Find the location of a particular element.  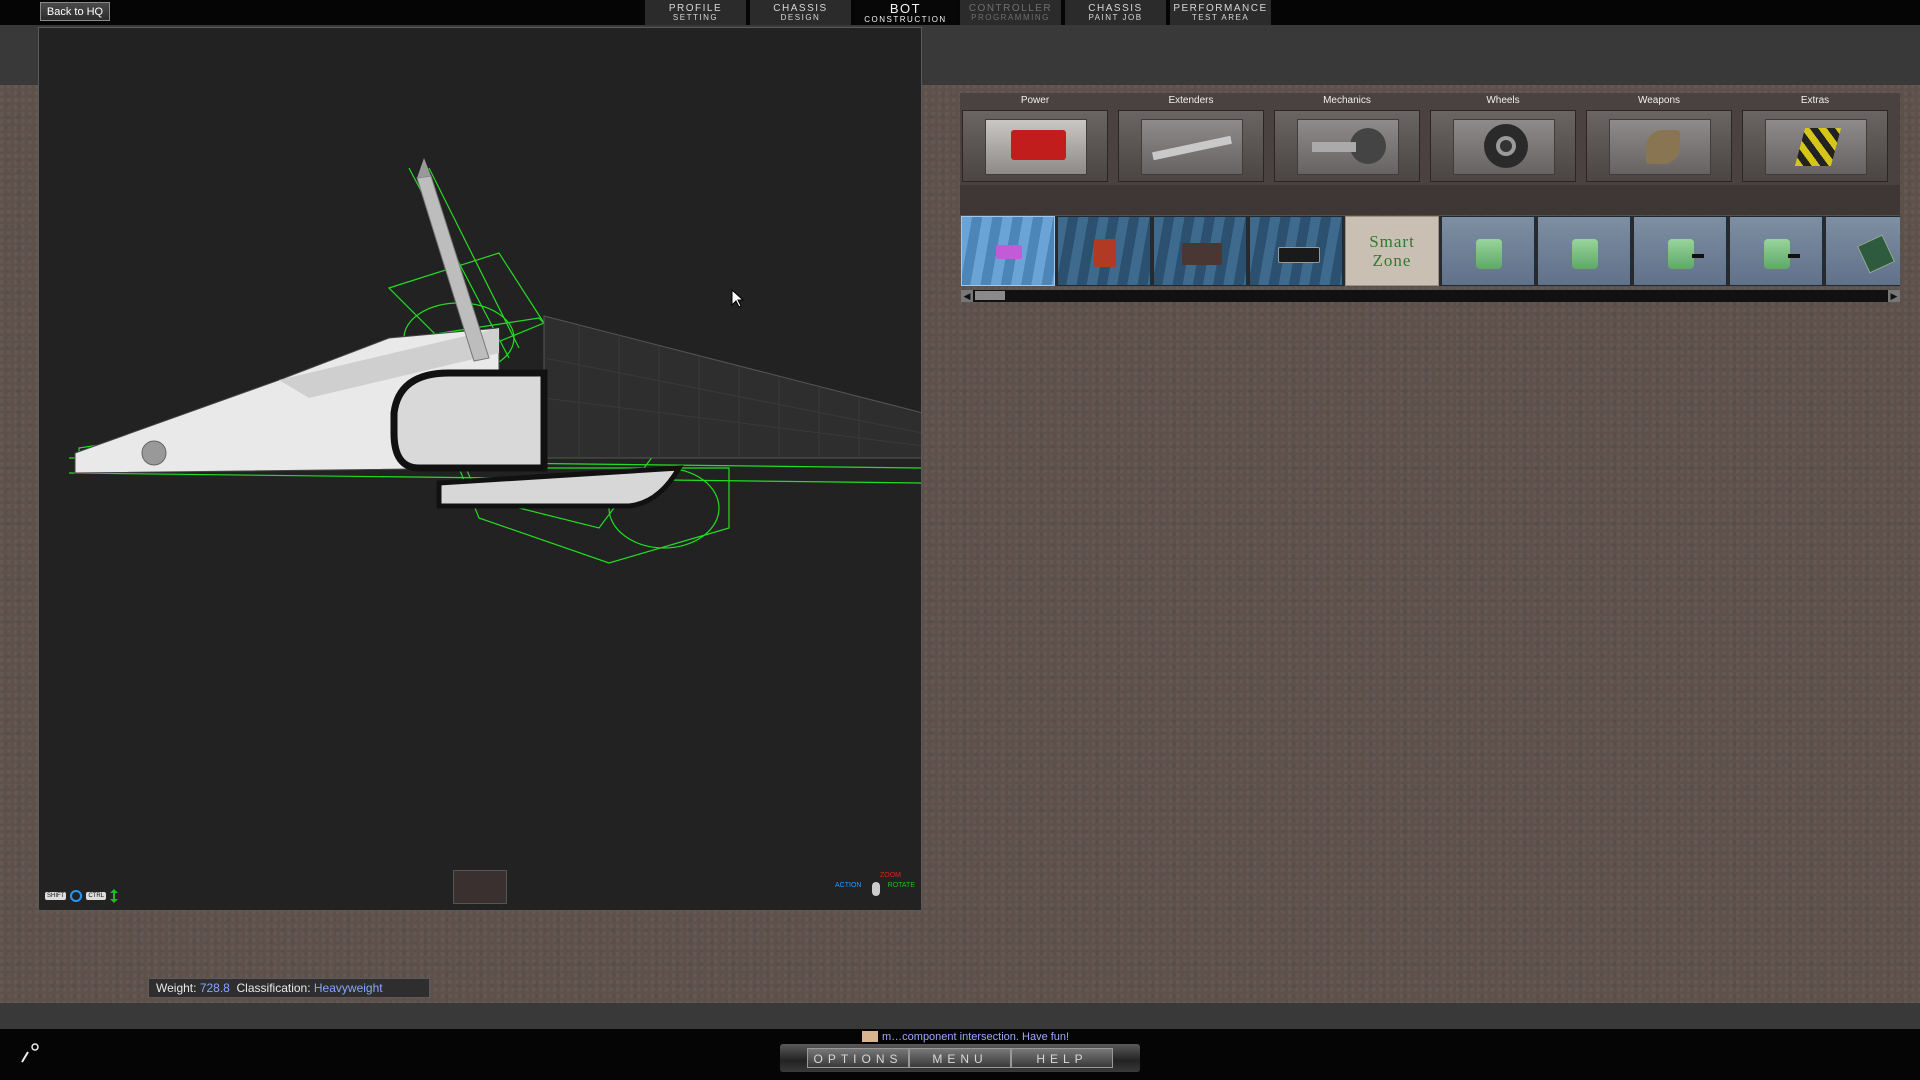

tab-profile-setting: PROFILE SETTING is located at coordinates (695, 12).